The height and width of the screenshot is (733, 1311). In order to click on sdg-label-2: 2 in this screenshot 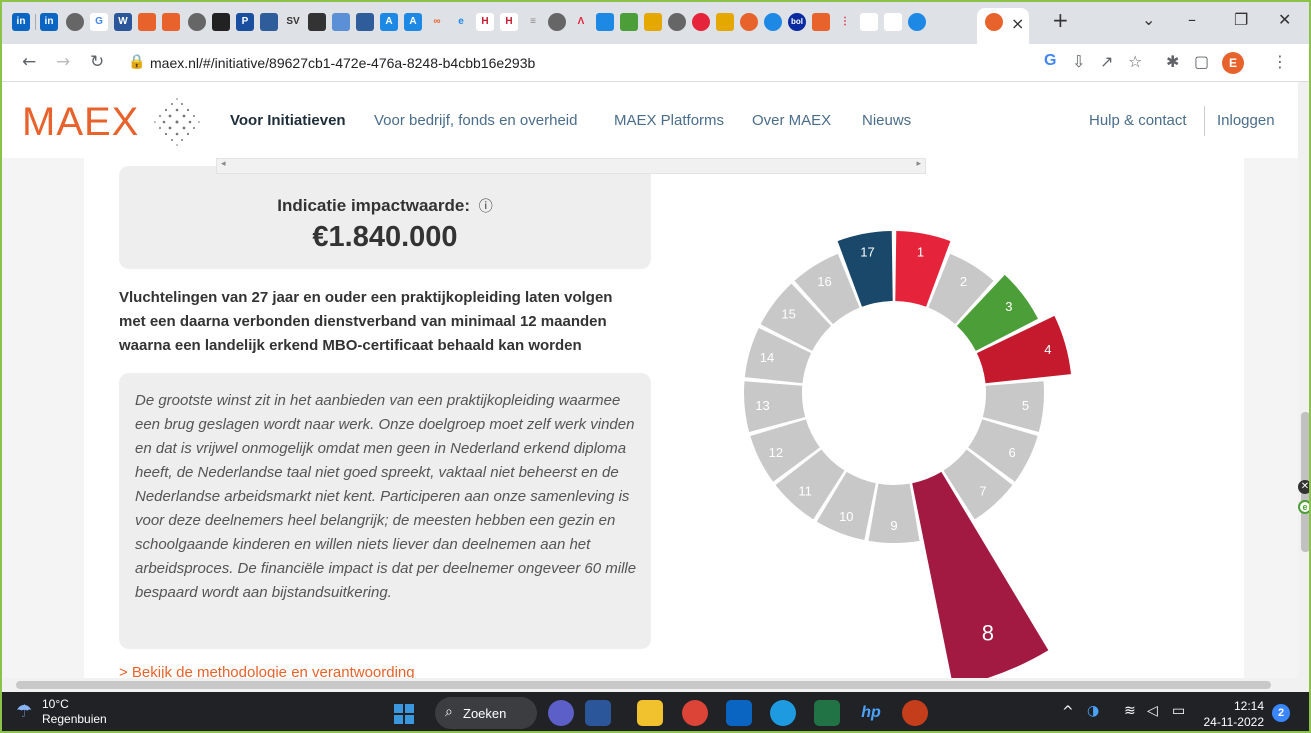, I will do `click(963, 281)`.